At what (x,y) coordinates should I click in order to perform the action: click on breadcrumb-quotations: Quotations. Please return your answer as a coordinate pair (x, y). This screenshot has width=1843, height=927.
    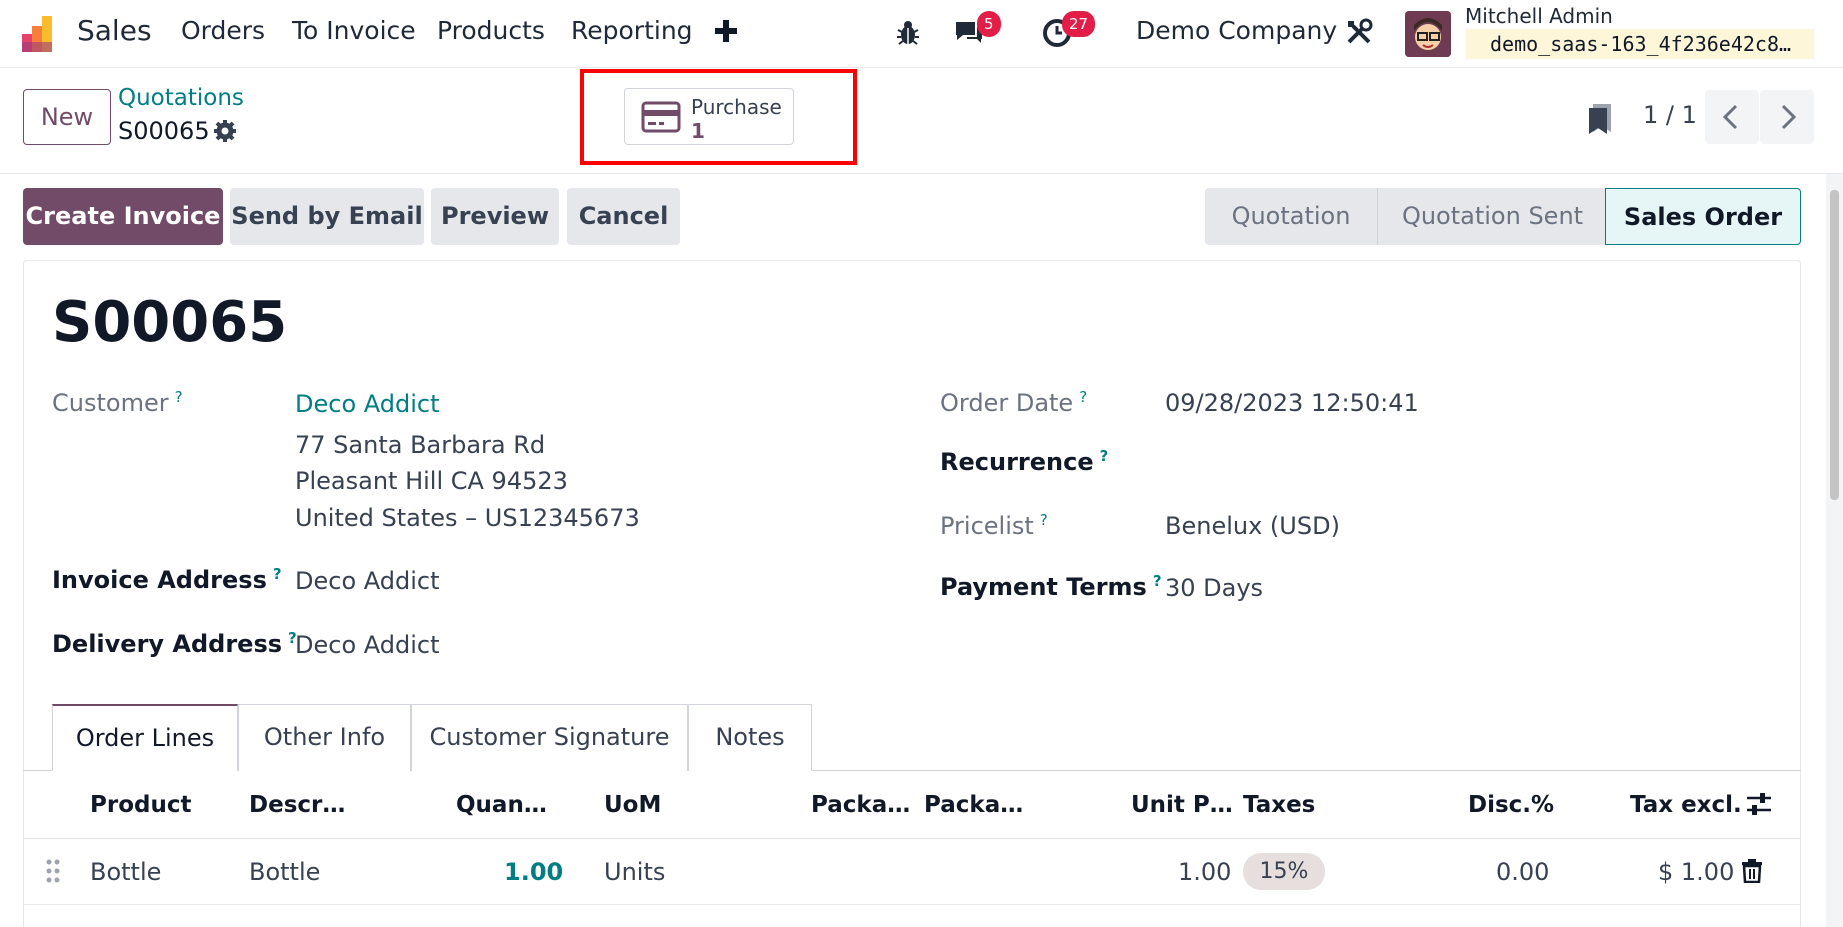
    Looking at the image, I should click on (181, 98).